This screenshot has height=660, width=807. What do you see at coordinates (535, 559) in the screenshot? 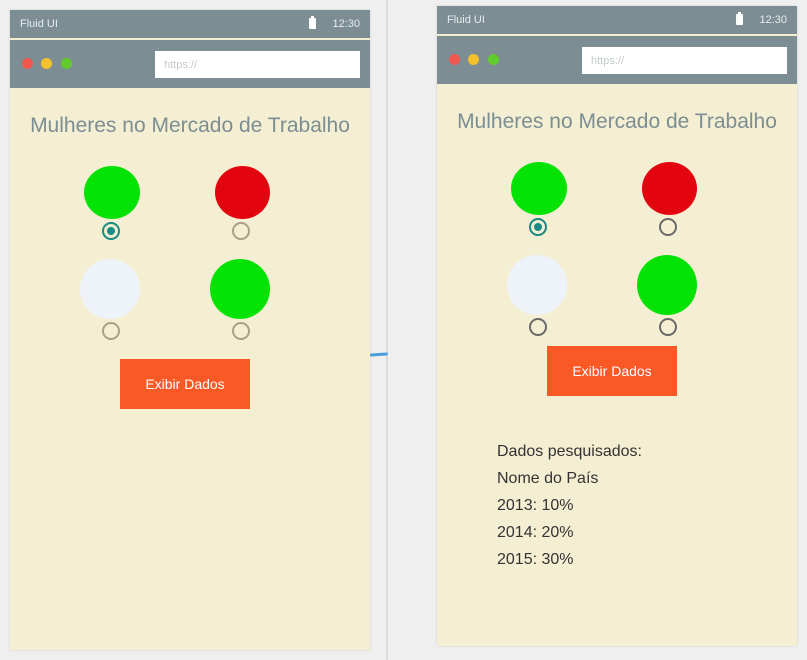
I see `results-row: 2015: 30%` at bounding box center [535, 559].